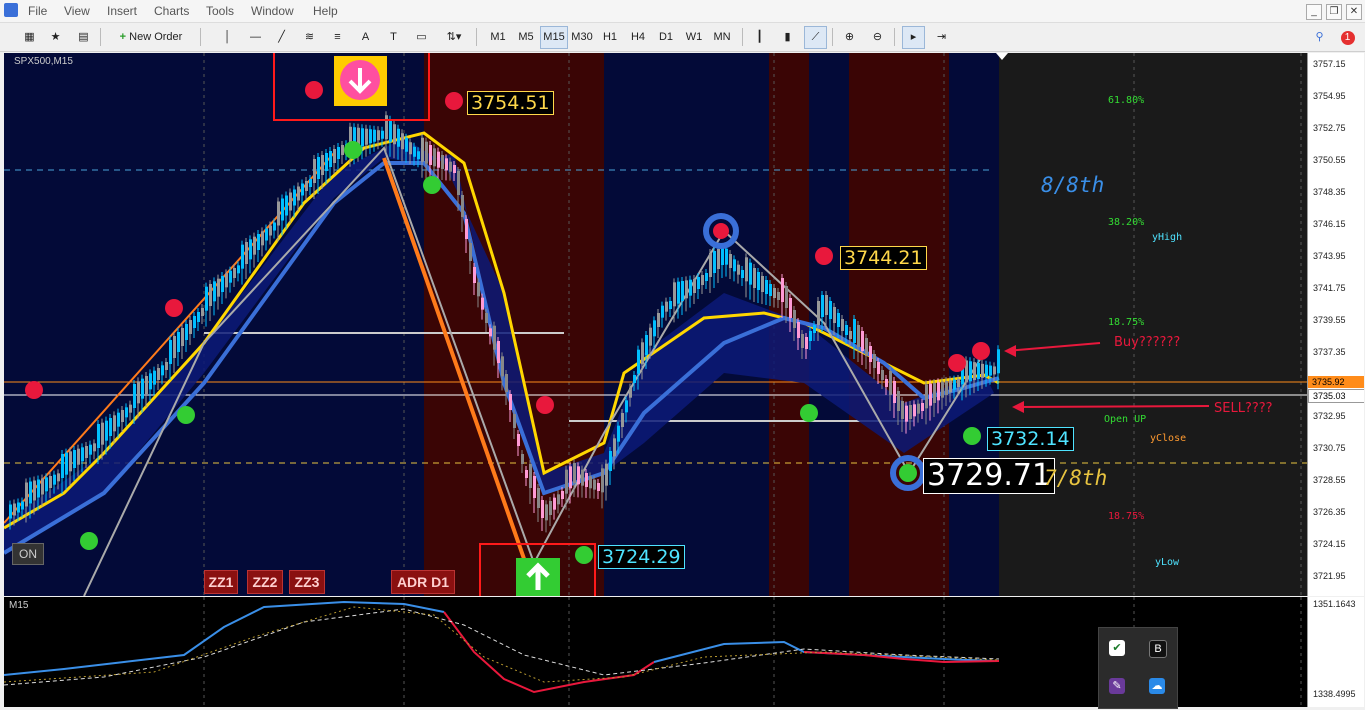 This screenshot has height=710, width=1365. I want to click on timeframe-mn: MN, so click(722, 37).